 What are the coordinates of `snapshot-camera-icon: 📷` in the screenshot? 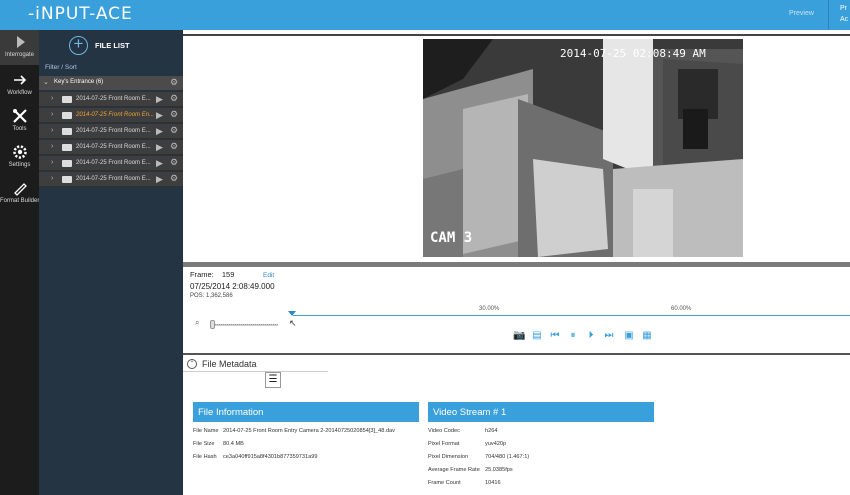 It's located at (519, 336).